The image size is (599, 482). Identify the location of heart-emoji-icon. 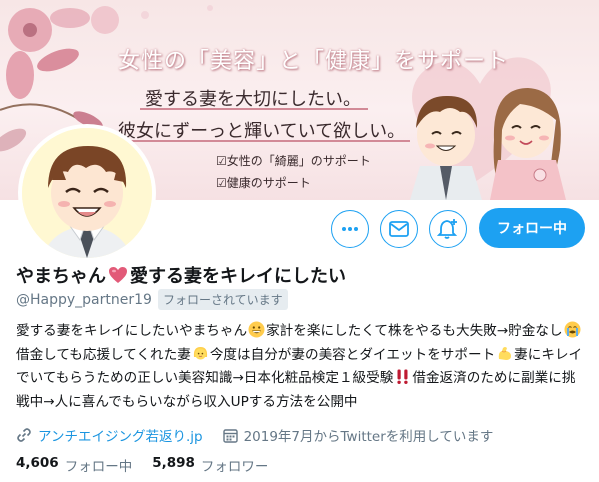
(118, 275).